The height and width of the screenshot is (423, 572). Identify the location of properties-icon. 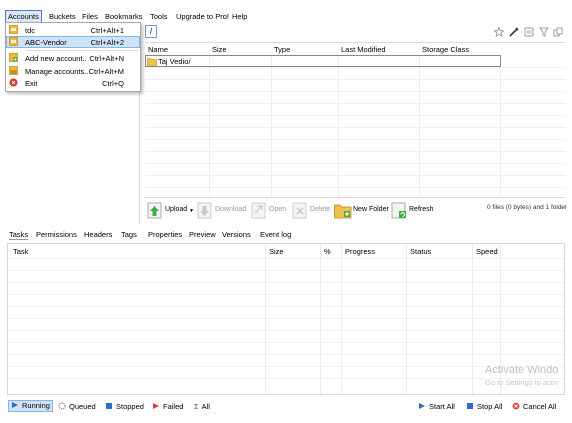
(529, 32).